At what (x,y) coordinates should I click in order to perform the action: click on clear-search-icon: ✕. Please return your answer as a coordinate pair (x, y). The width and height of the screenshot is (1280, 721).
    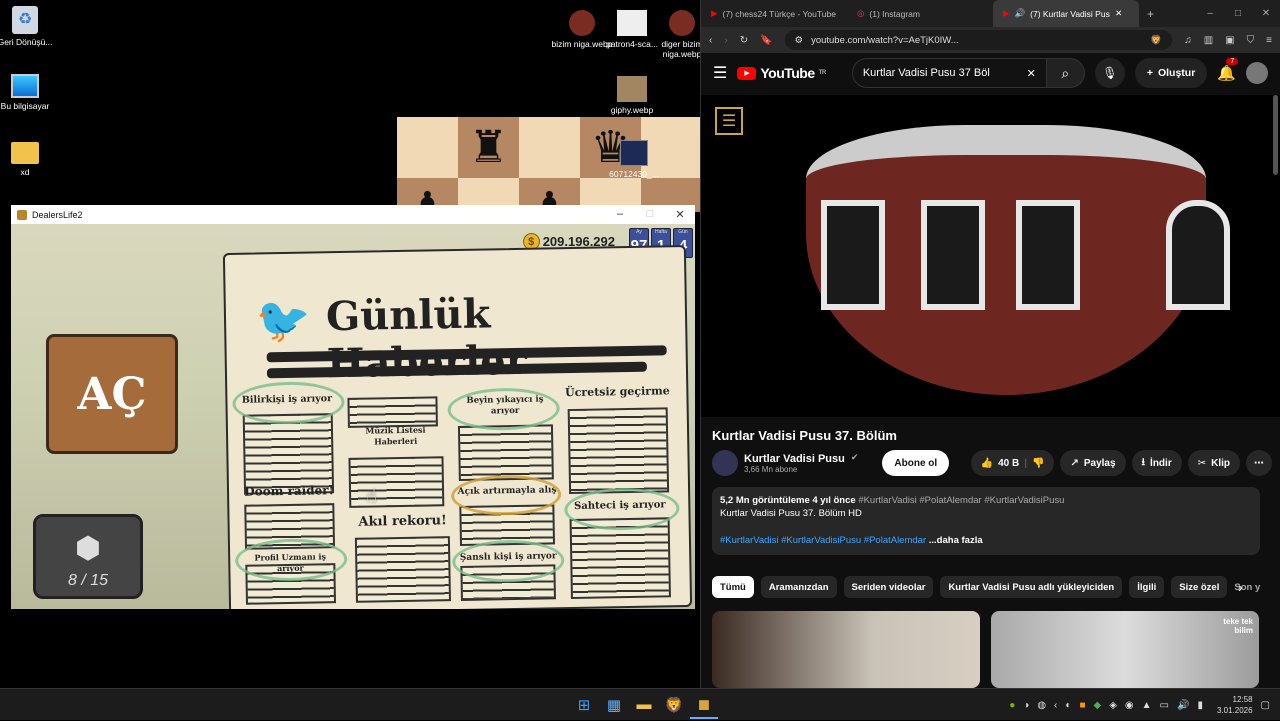
    Looking at the image, I should click on (1031, 73).